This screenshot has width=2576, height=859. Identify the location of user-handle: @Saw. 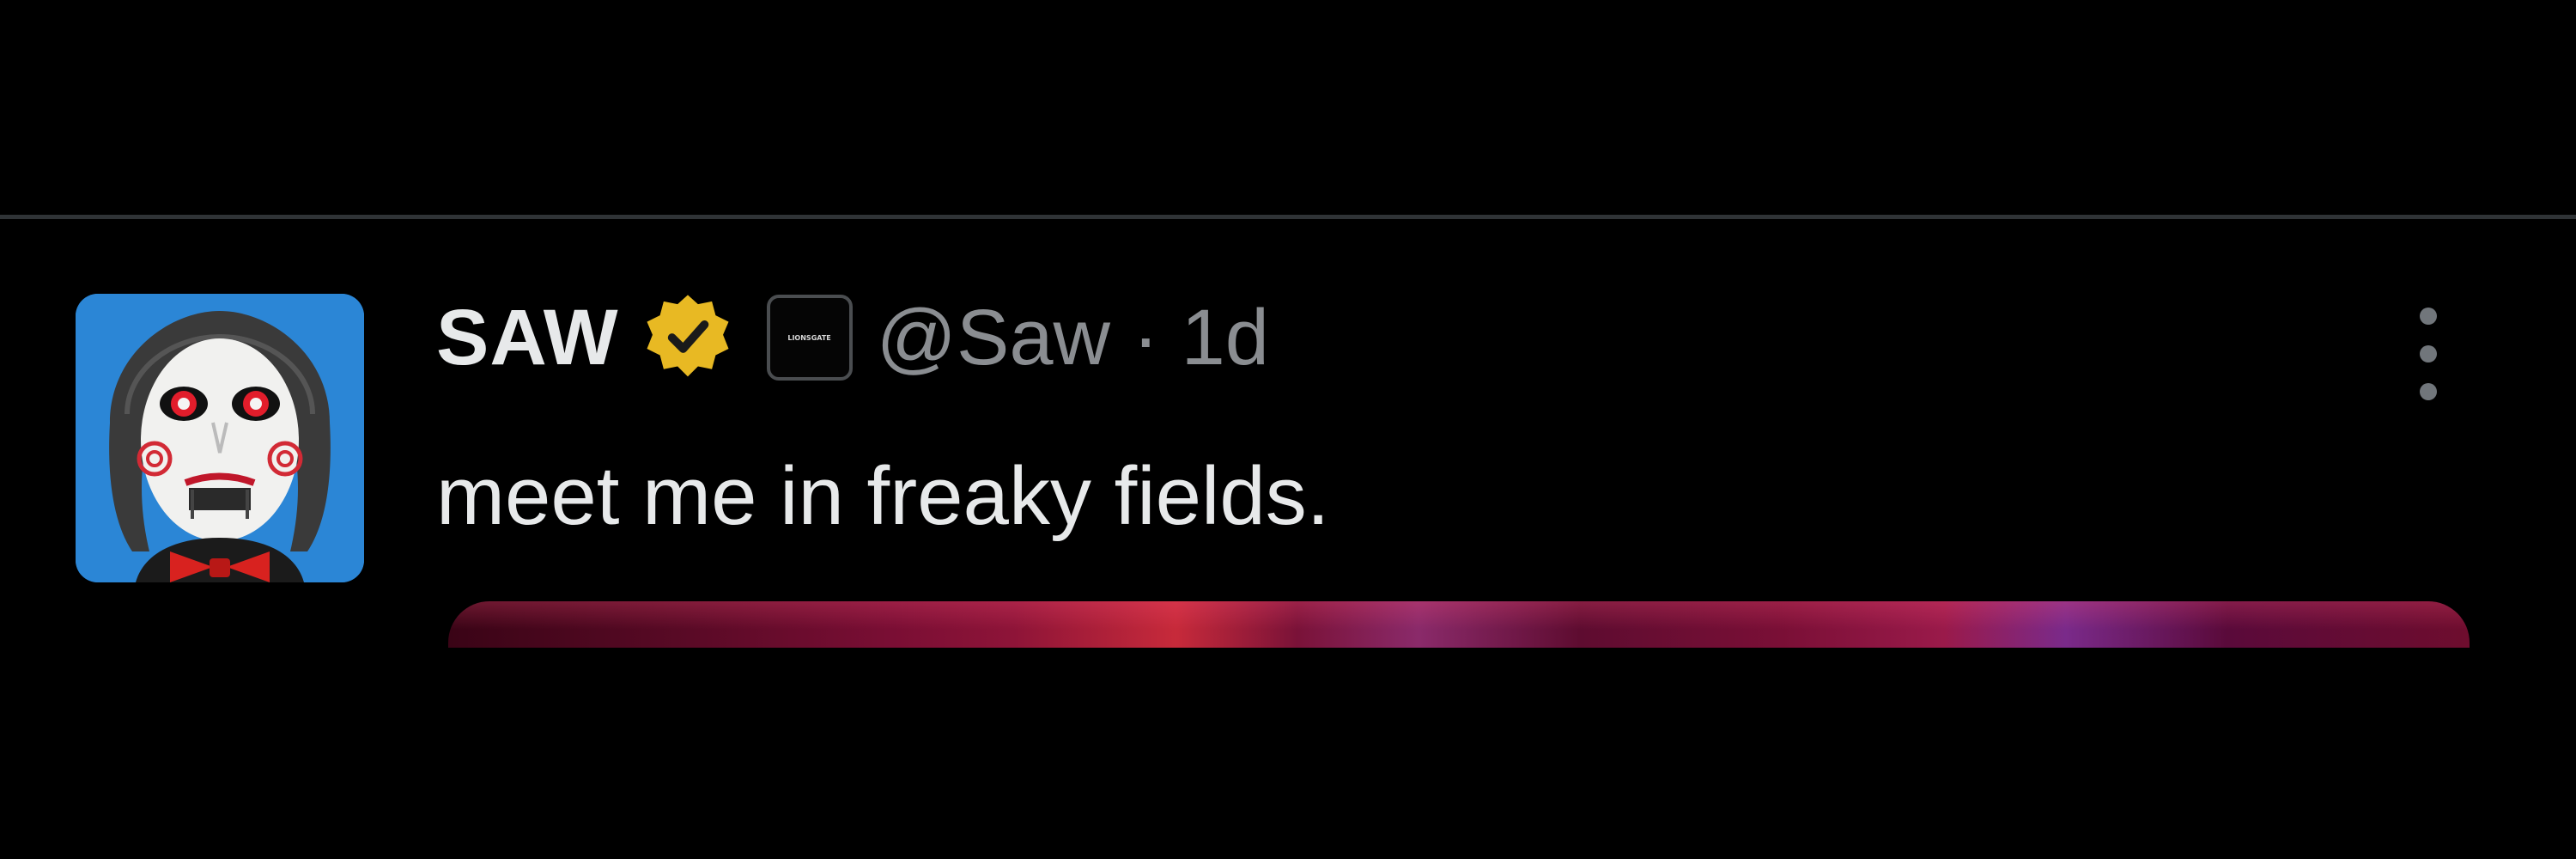
(994, 337).